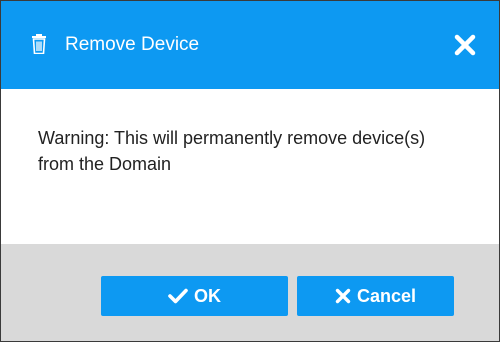  What do you see at coordinates (132, 44) in the screenshot?
I see `dialog-title: Remove Device` at bounding box center [132, 44].